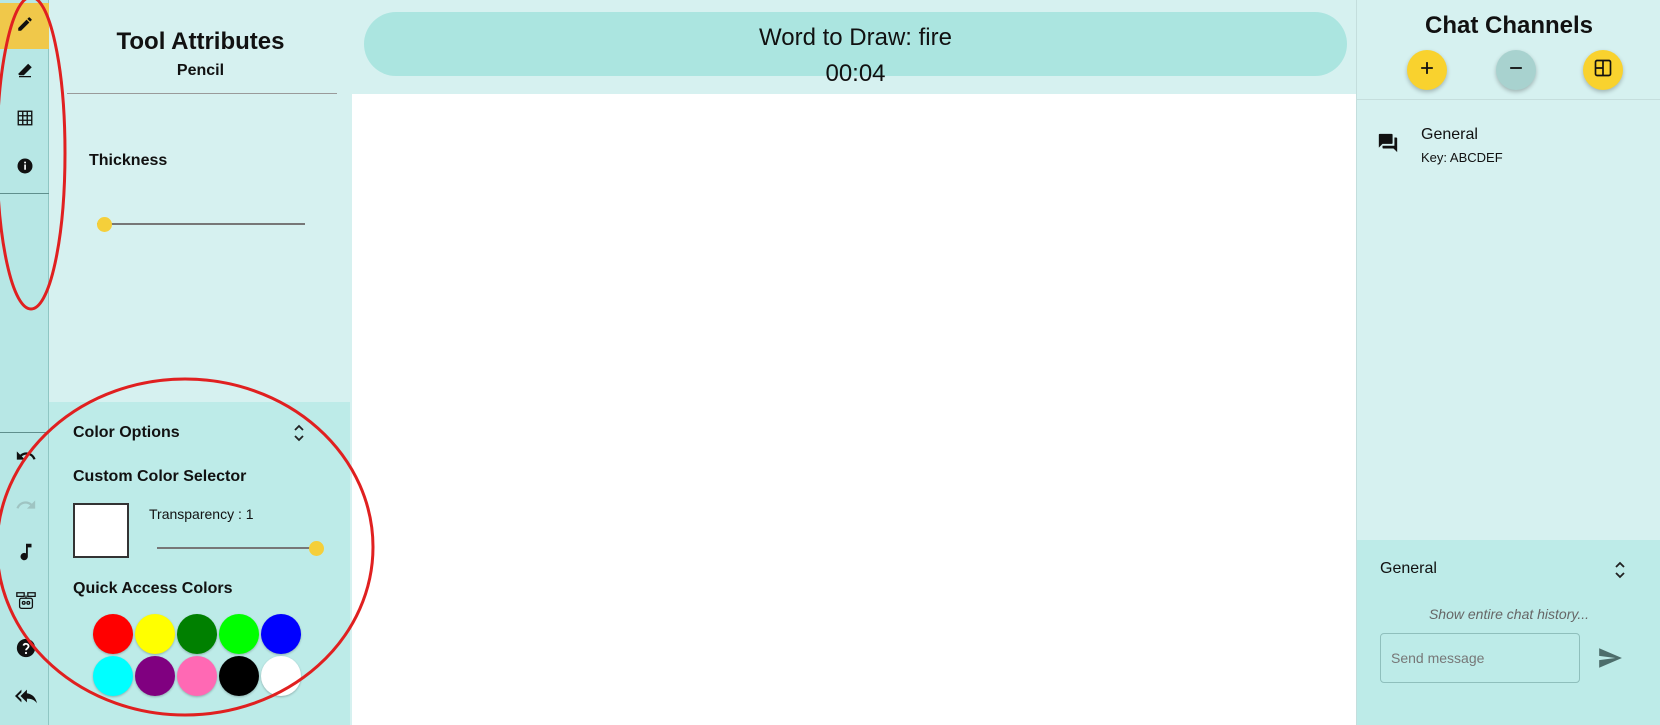 The width and height of the screenshot is (1660, 725). I want to click on grid-icon, so click(25, 120).